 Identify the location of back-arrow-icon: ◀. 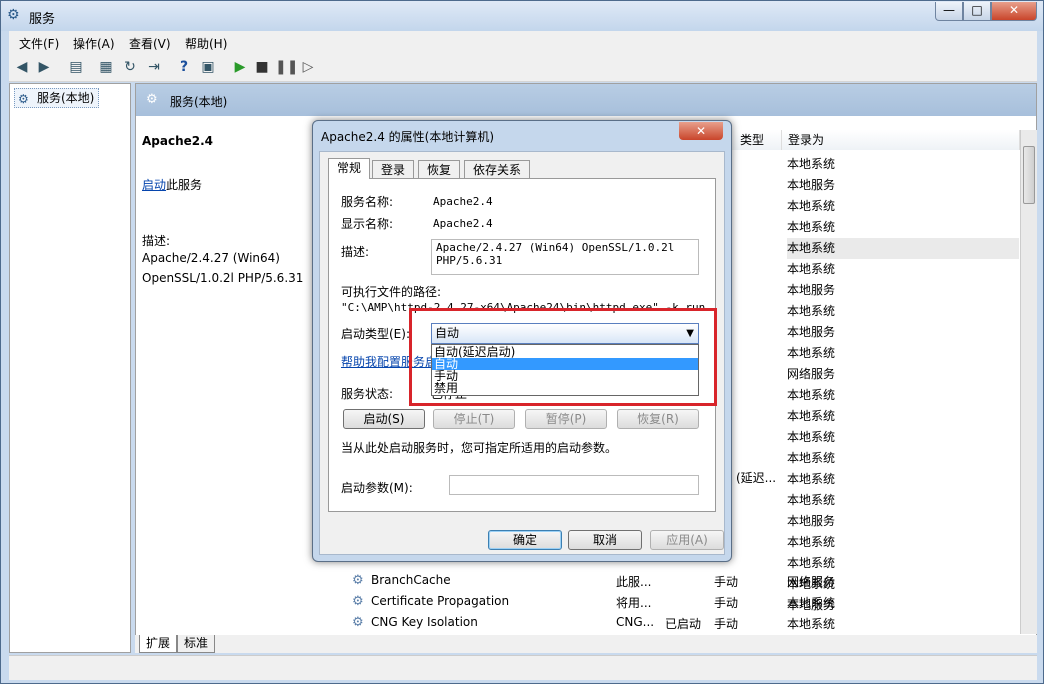
(22, 67).